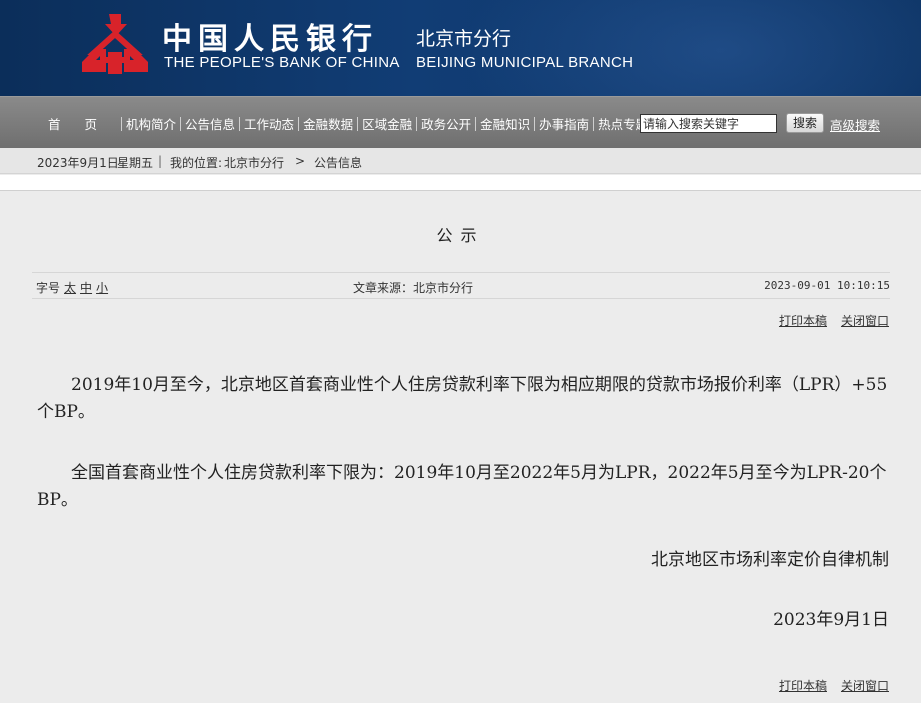 This screenshot has height=703, width=921. I want to click on nav-item-service-guide: 办事指南, so click(564, 123).